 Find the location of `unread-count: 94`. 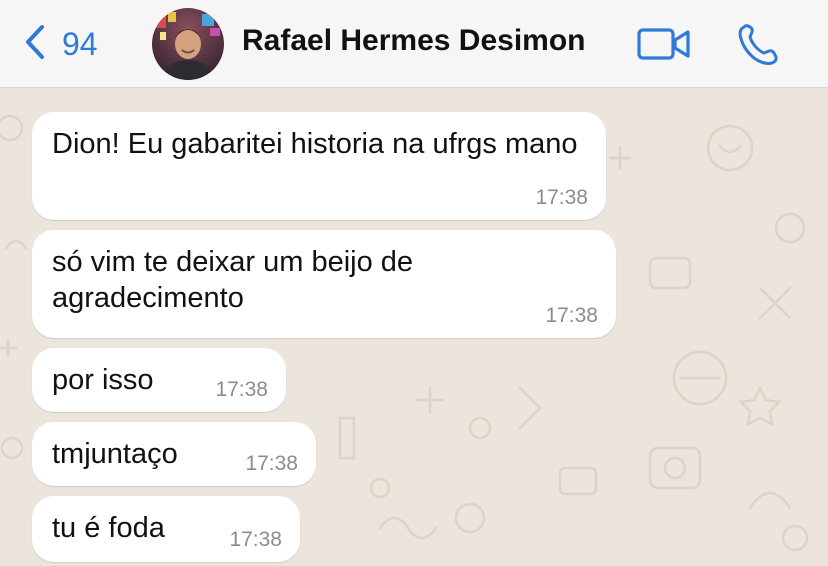

unread-count: 94 is located at coordinates (80, 43).